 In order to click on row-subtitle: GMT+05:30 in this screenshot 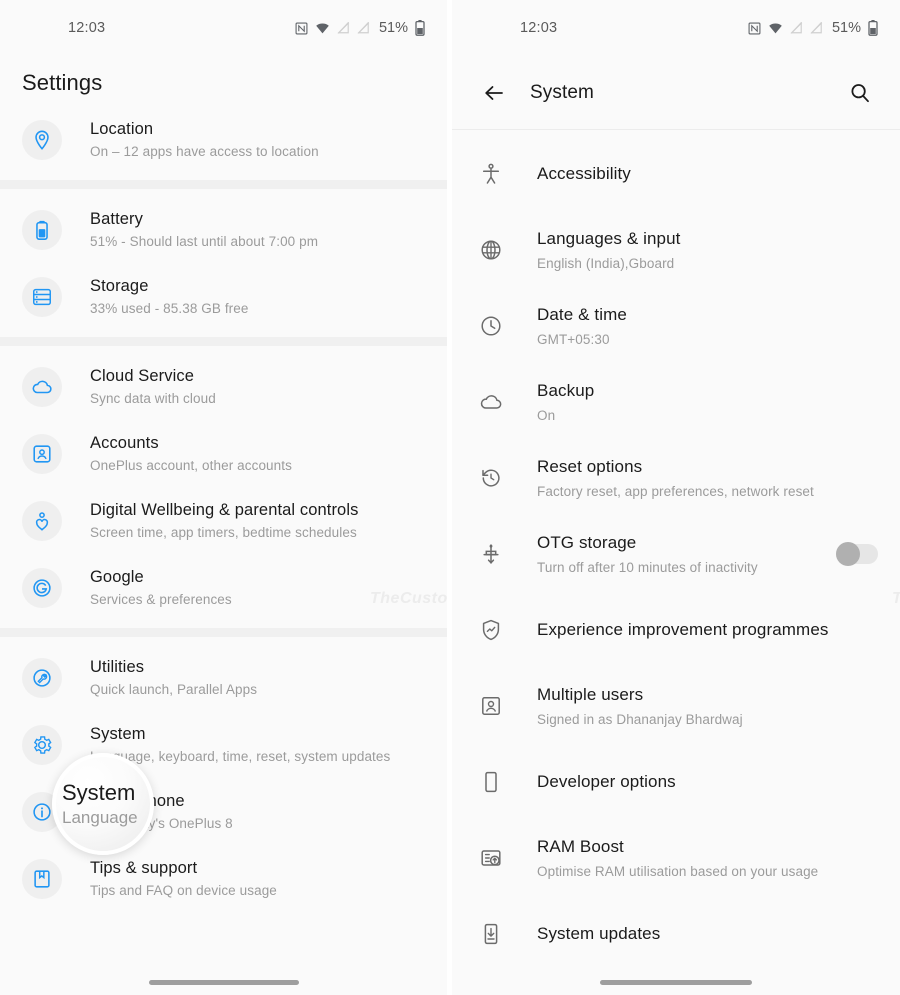, I will do `click(573, 339)`.